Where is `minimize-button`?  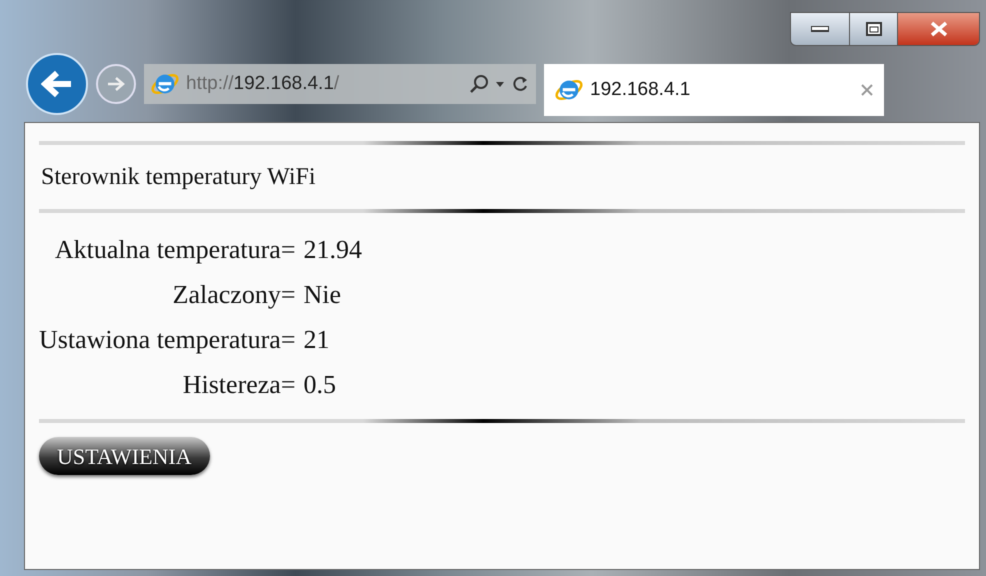
minimize-button is located at coordinates (820, 29).